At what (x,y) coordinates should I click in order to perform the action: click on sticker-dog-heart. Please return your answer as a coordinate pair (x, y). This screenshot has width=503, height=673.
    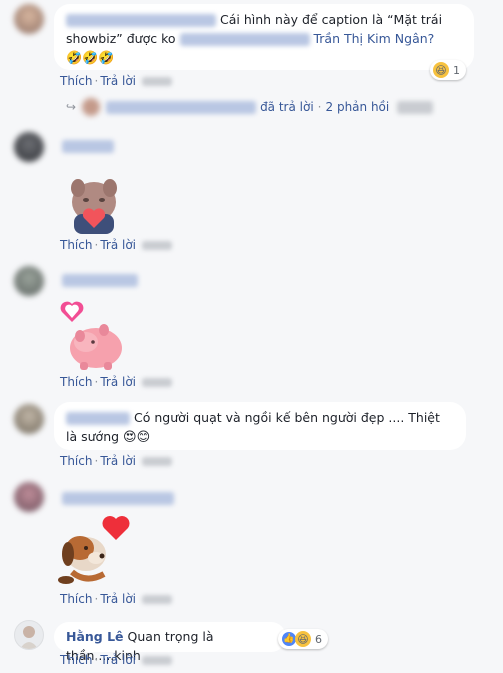
    Looking at the image, I should click on (92, 551).